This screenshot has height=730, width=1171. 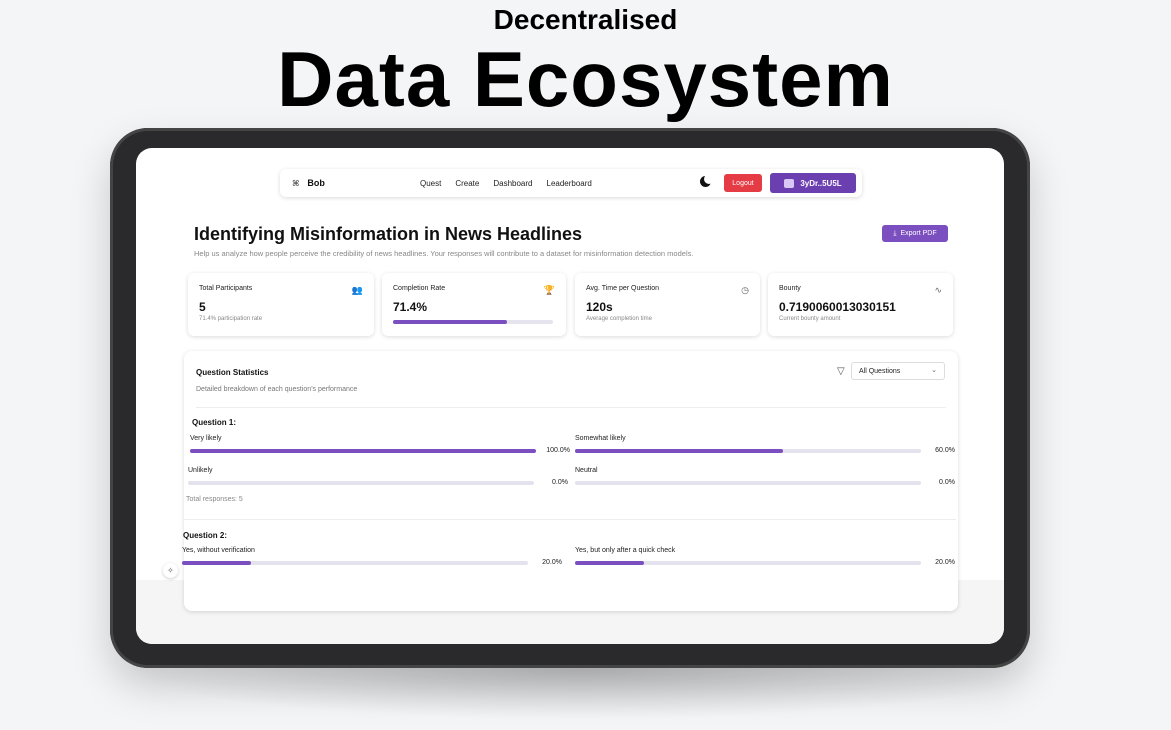 I want to click on option-label: Very likely, so click(x=206, y=438).